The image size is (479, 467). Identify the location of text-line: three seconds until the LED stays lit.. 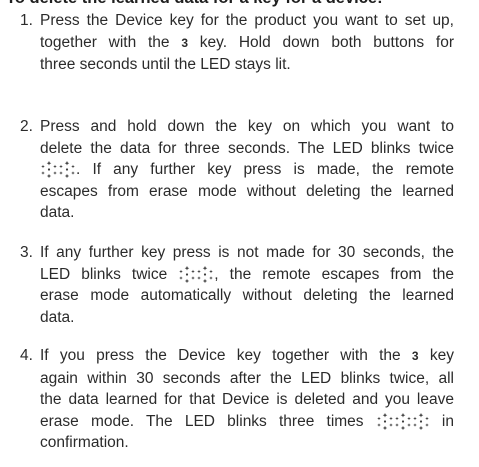
(247, 65).